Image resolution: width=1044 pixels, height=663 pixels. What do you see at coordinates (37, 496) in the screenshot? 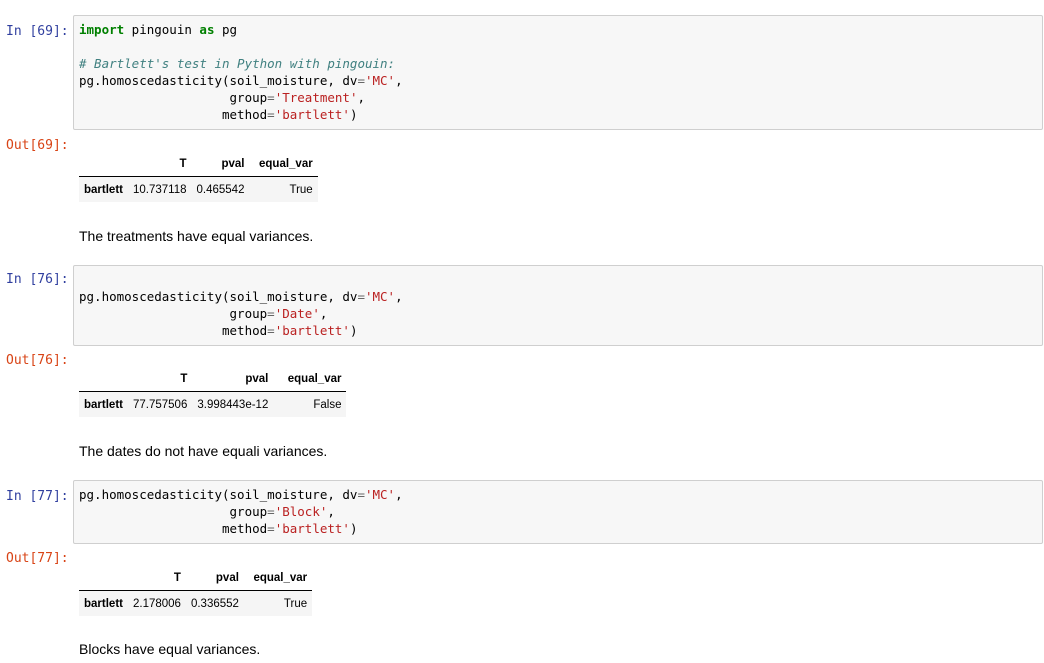
I see `input-prompt: In [77]:` at bounding box center [37, 496].